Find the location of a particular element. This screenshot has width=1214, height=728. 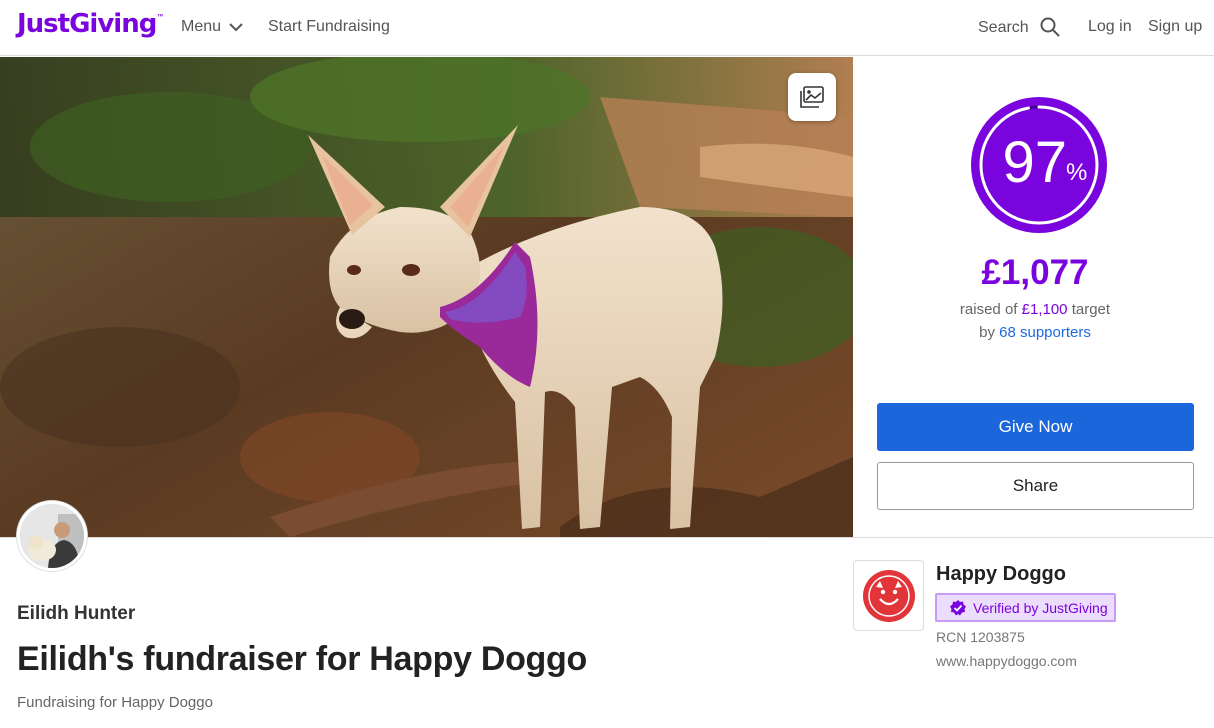

gallery-icon is located at coordinates (812, 97).